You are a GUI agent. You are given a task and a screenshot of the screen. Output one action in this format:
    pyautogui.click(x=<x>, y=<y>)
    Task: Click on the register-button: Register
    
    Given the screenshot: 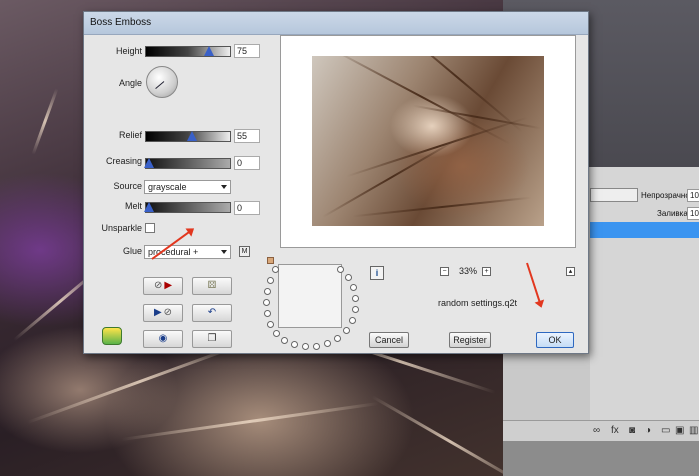 What is the action you would take?
    pyautogui.click(x=470, y=340)
    